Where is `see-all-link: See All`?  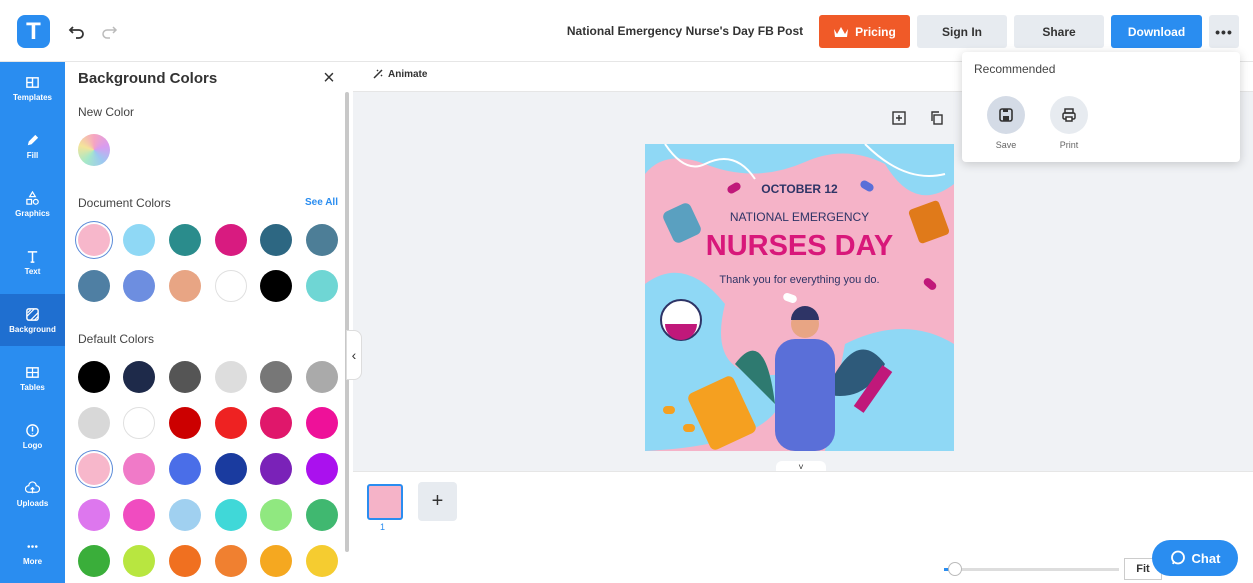 see-all-link: See All is located at coordinates (321, 202).